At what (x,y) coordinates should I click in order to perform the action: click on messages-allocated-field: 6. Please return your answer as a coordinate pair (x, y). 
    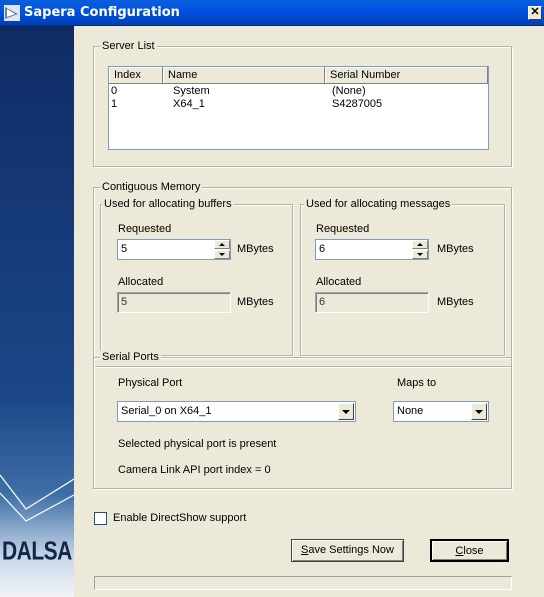
    Looking at the image, I should click on (372, 302).